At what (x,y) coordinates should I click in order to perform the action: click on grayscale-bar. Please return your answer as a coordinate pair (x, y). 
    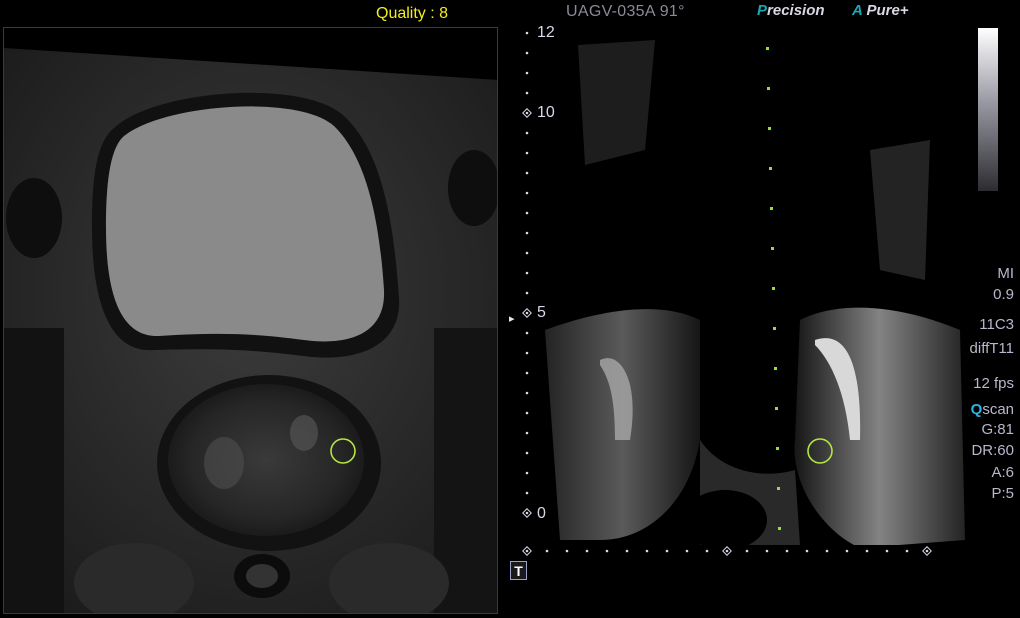
    Looking at the image, I should click on (988, 109).